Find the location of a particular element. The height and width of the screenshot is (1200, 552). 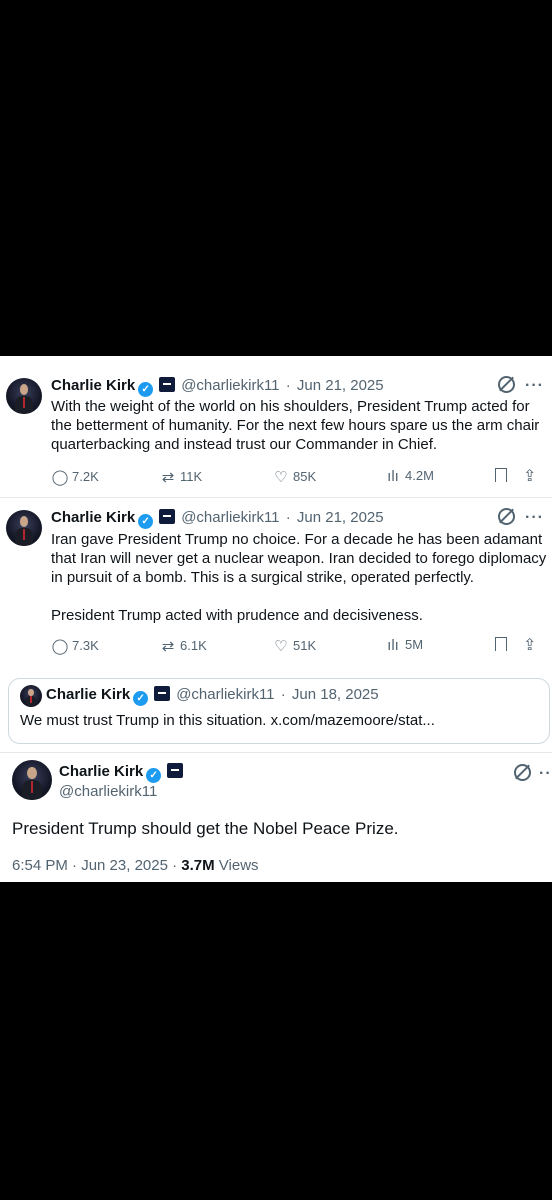

repost-count: 11K is located at coordinates (191, 476).